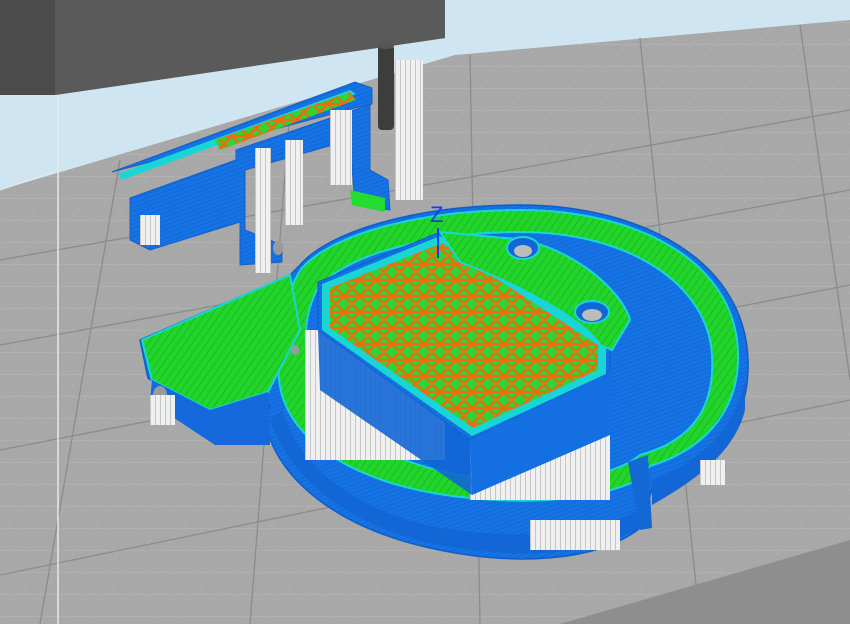 The height and width of the screenshot is (624, 850). I want to click on nozzle-icon, so click(386, 86).